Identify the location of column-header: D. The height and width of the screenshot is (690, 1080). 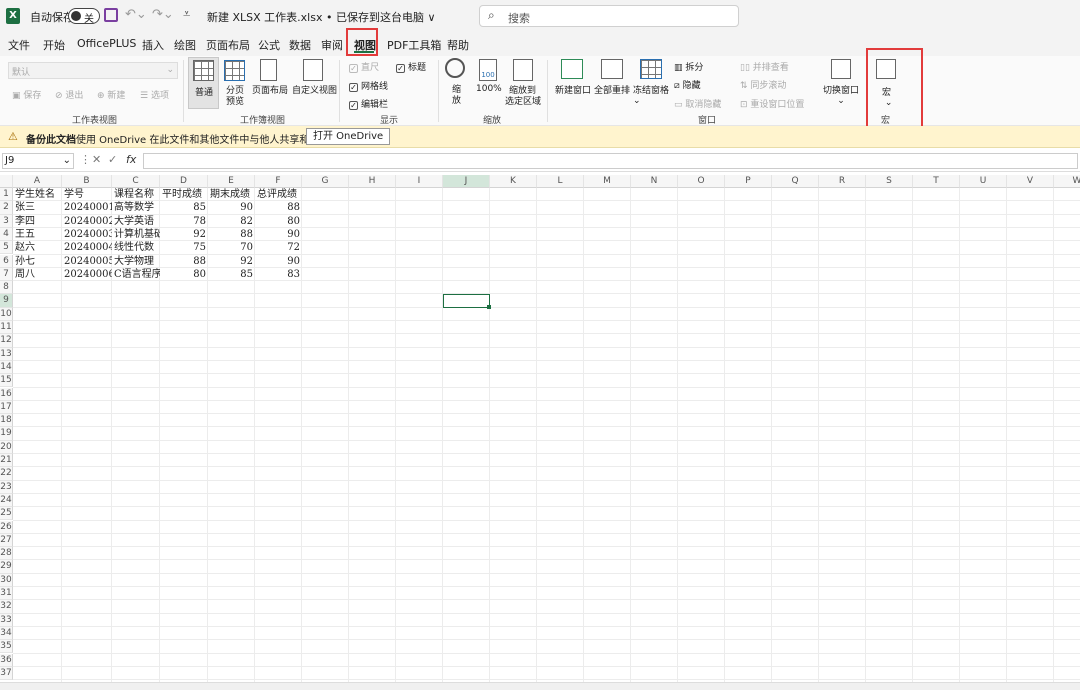
(184, 181).